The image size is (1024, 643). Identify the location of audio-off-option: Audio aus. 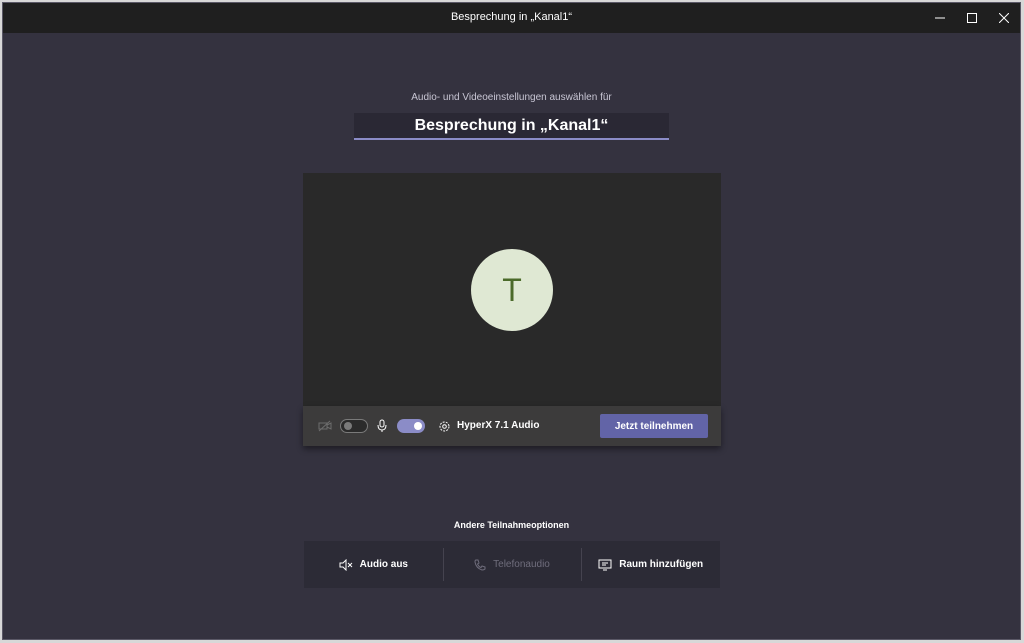
(373, 564).